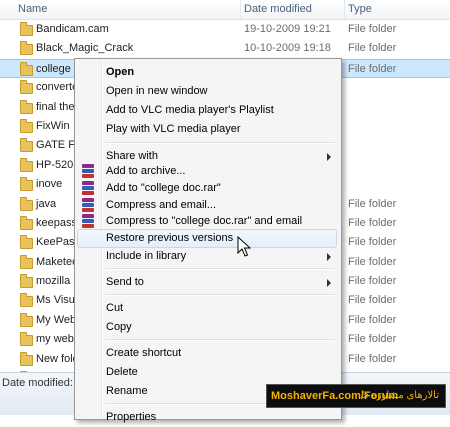  What do you see at coordinates (57, 358) in the screenshot?
I see `file-name: New fold` at bounding box center [57, 358].